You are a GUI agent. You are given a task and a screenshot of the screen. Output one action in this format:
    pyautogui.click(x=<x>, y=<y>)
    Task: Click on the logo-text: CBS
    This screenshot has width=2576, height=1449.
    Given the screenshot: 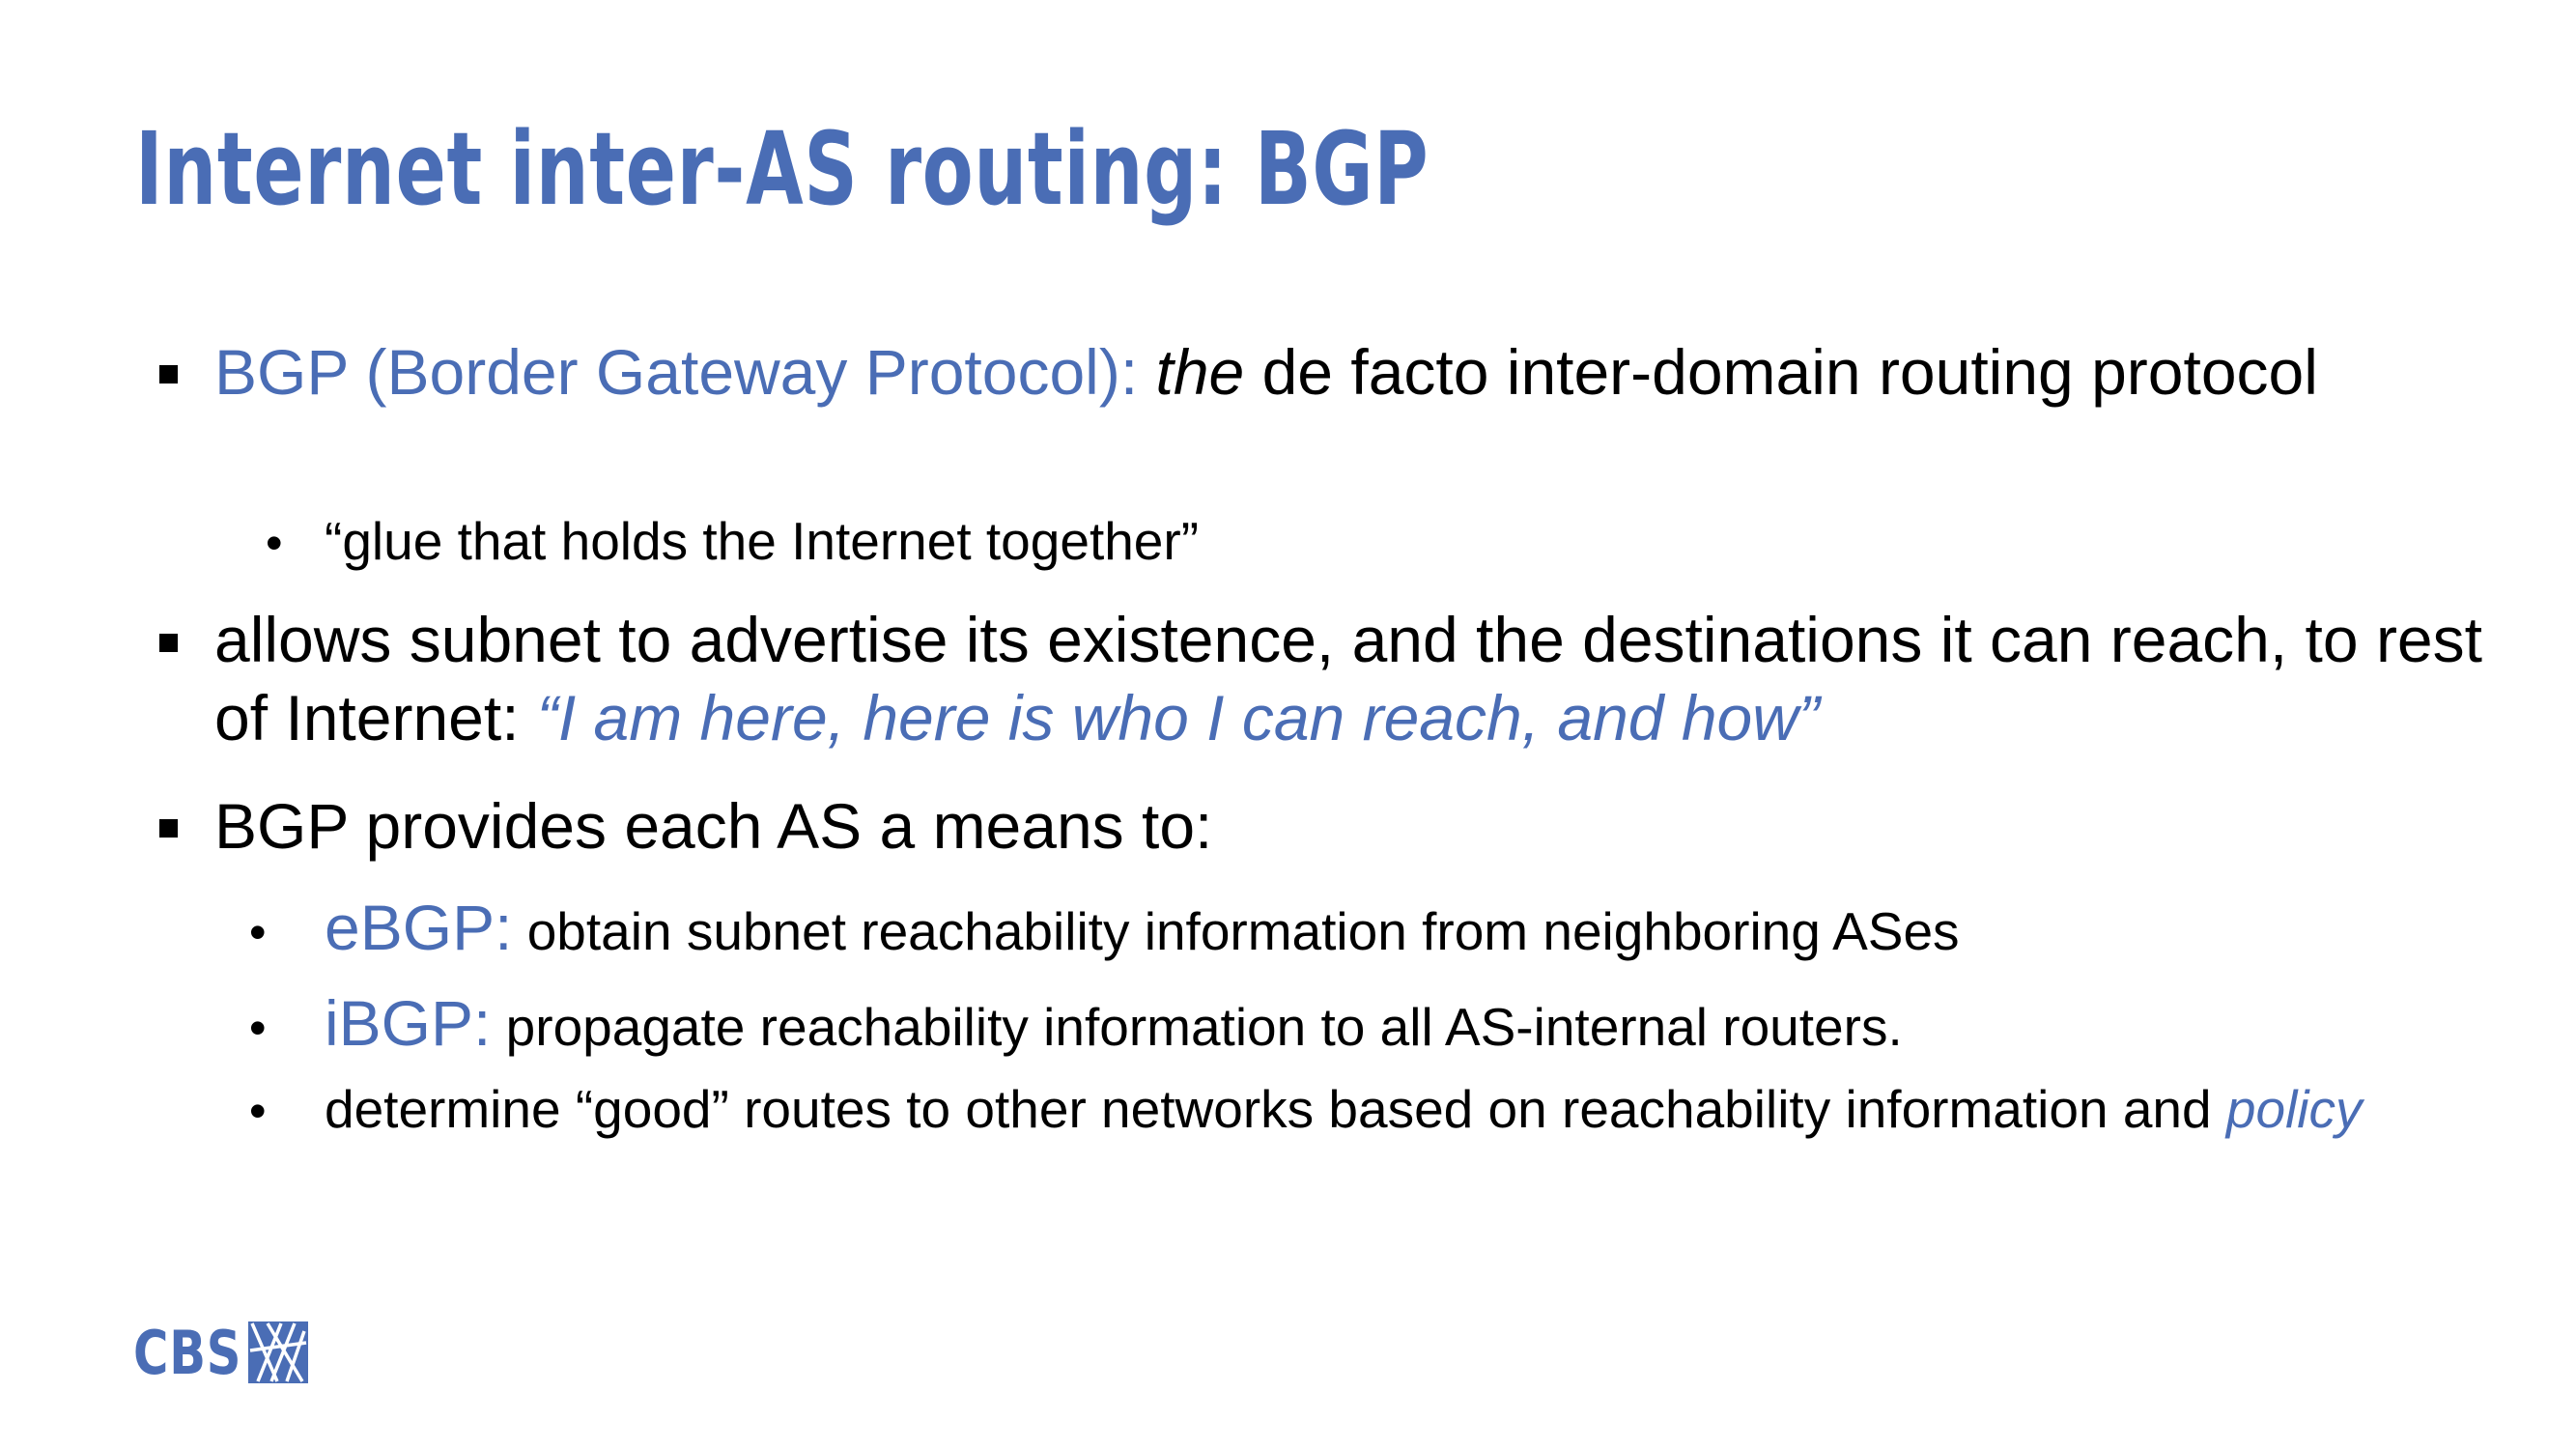 What is the action you would take?
    pyautogui.click(x=187, y=1352)
    